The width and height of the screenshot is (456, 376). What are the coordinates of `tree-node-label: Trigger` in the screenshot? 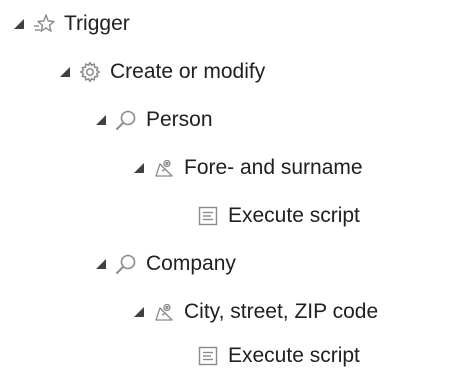 It's located at (97, 23).